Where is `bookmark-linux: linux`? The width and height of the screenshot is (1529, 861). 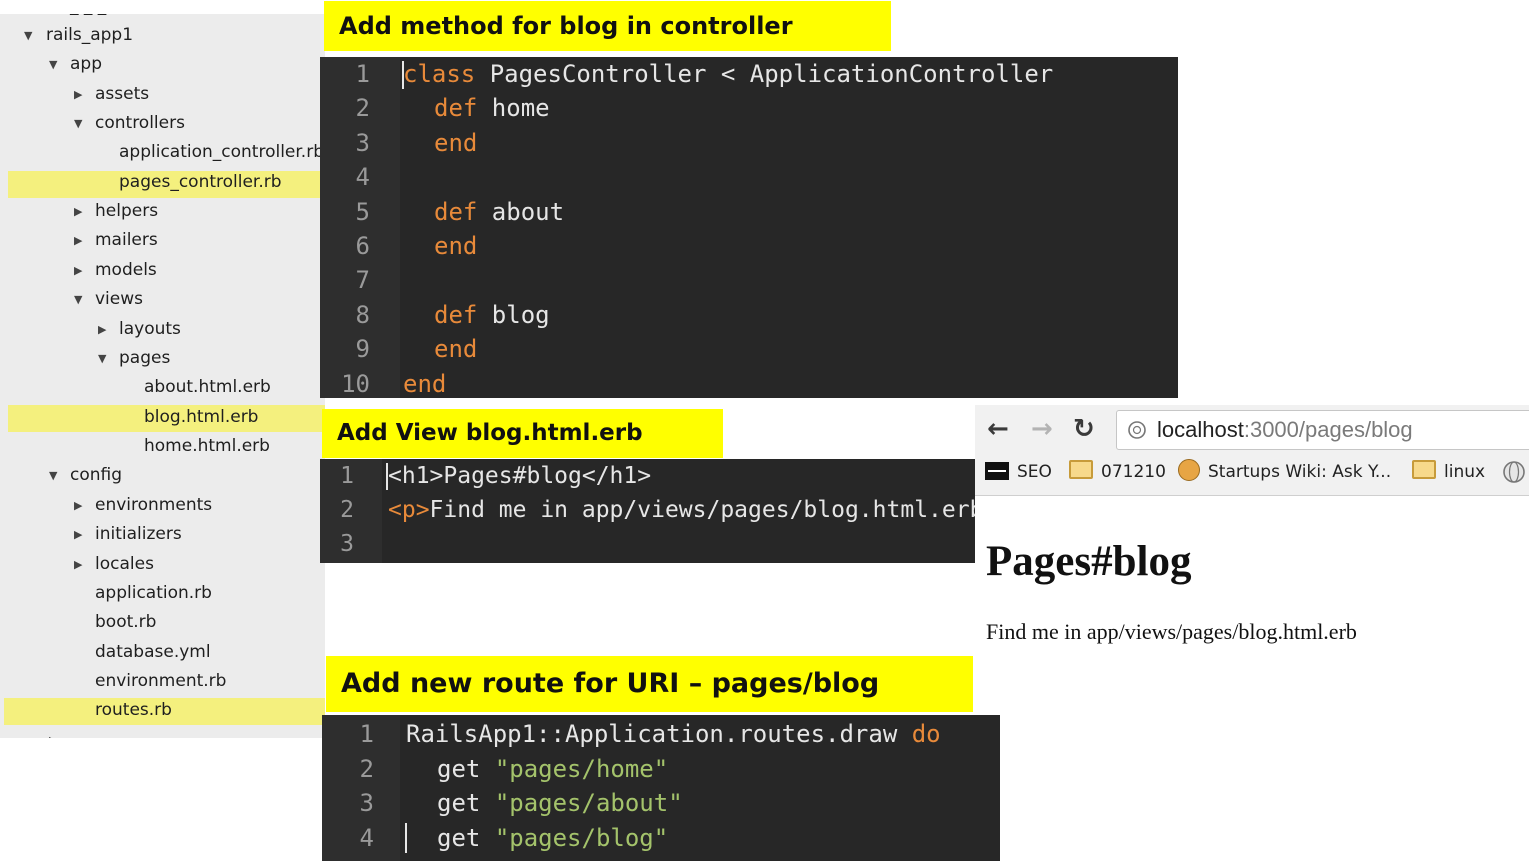
bookmark-linux: linux is located at coordinates (1448, 472).